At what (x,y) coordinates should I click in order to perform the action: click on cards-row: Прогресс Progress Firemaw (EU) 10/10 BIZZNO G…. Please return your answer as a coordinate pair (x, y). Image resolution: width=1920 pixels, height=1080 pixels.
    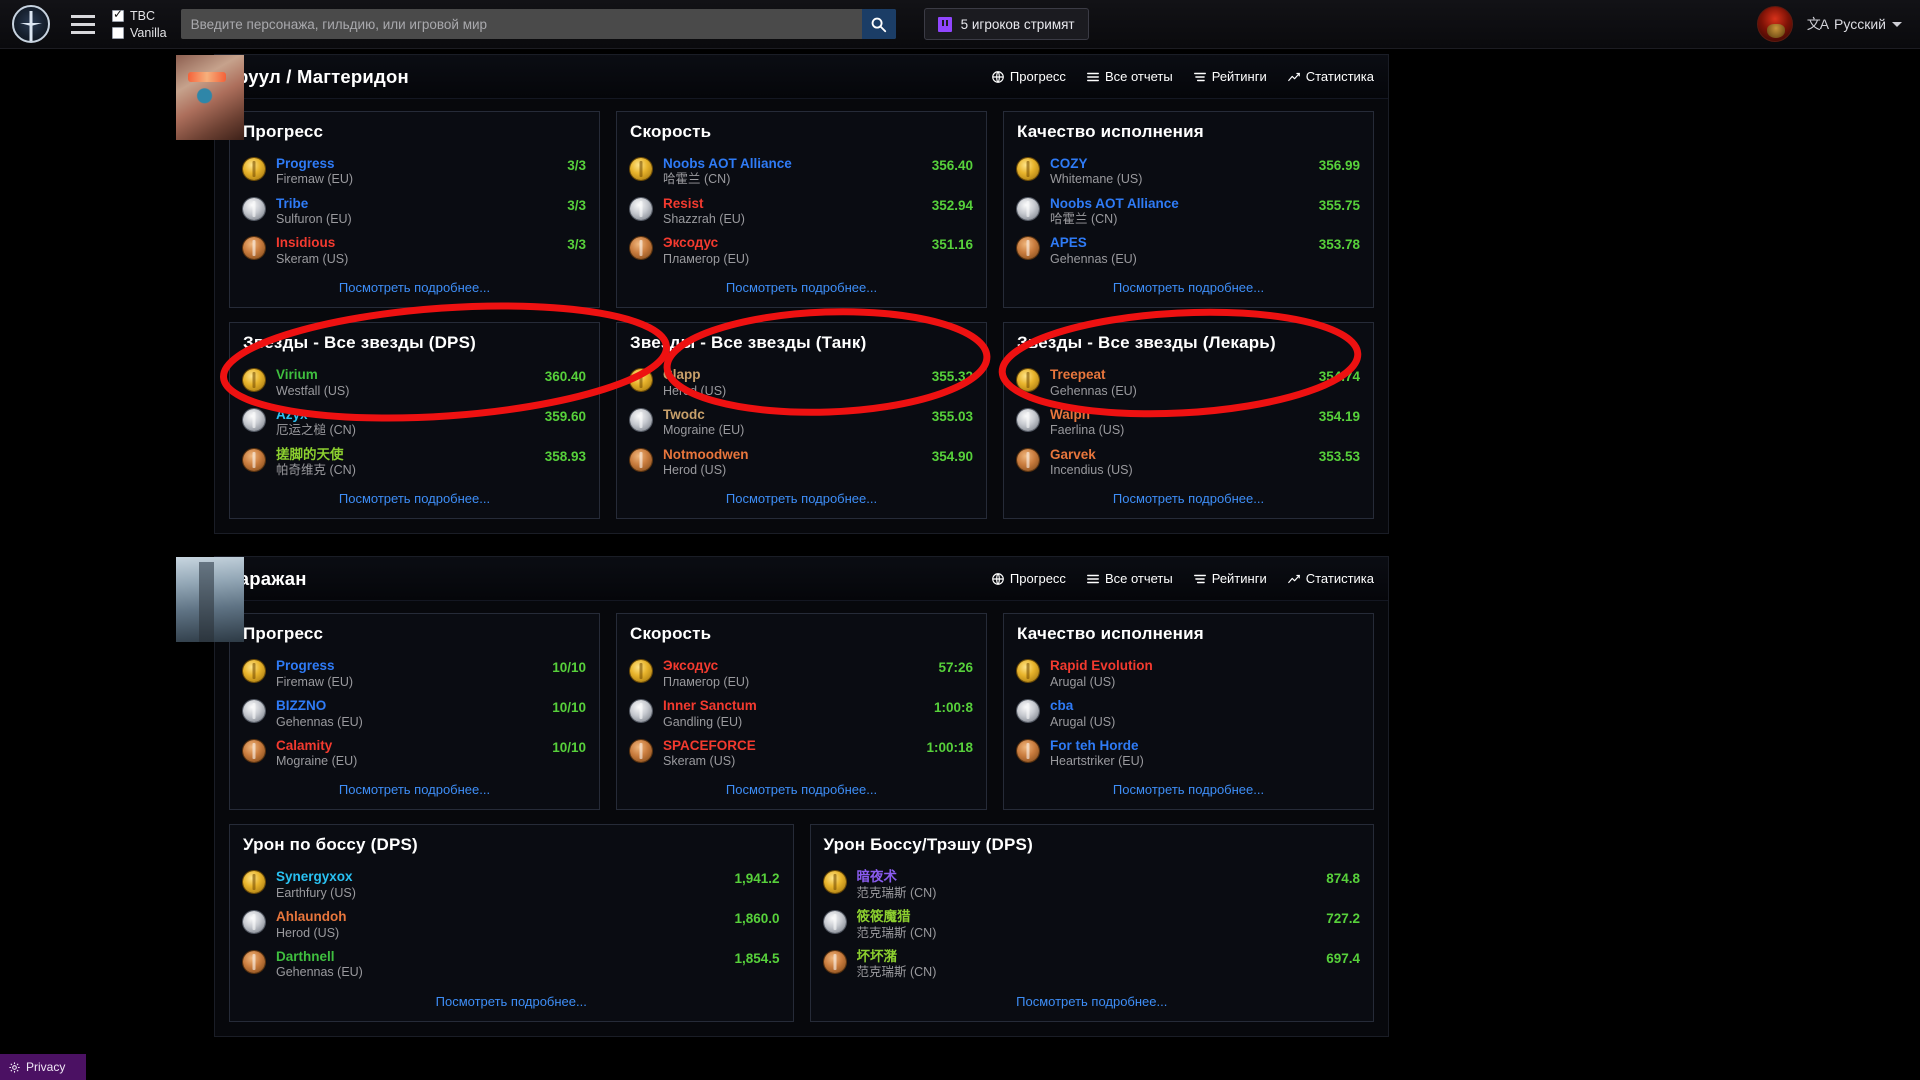
    Looking at the image, I should click on (801, 712).